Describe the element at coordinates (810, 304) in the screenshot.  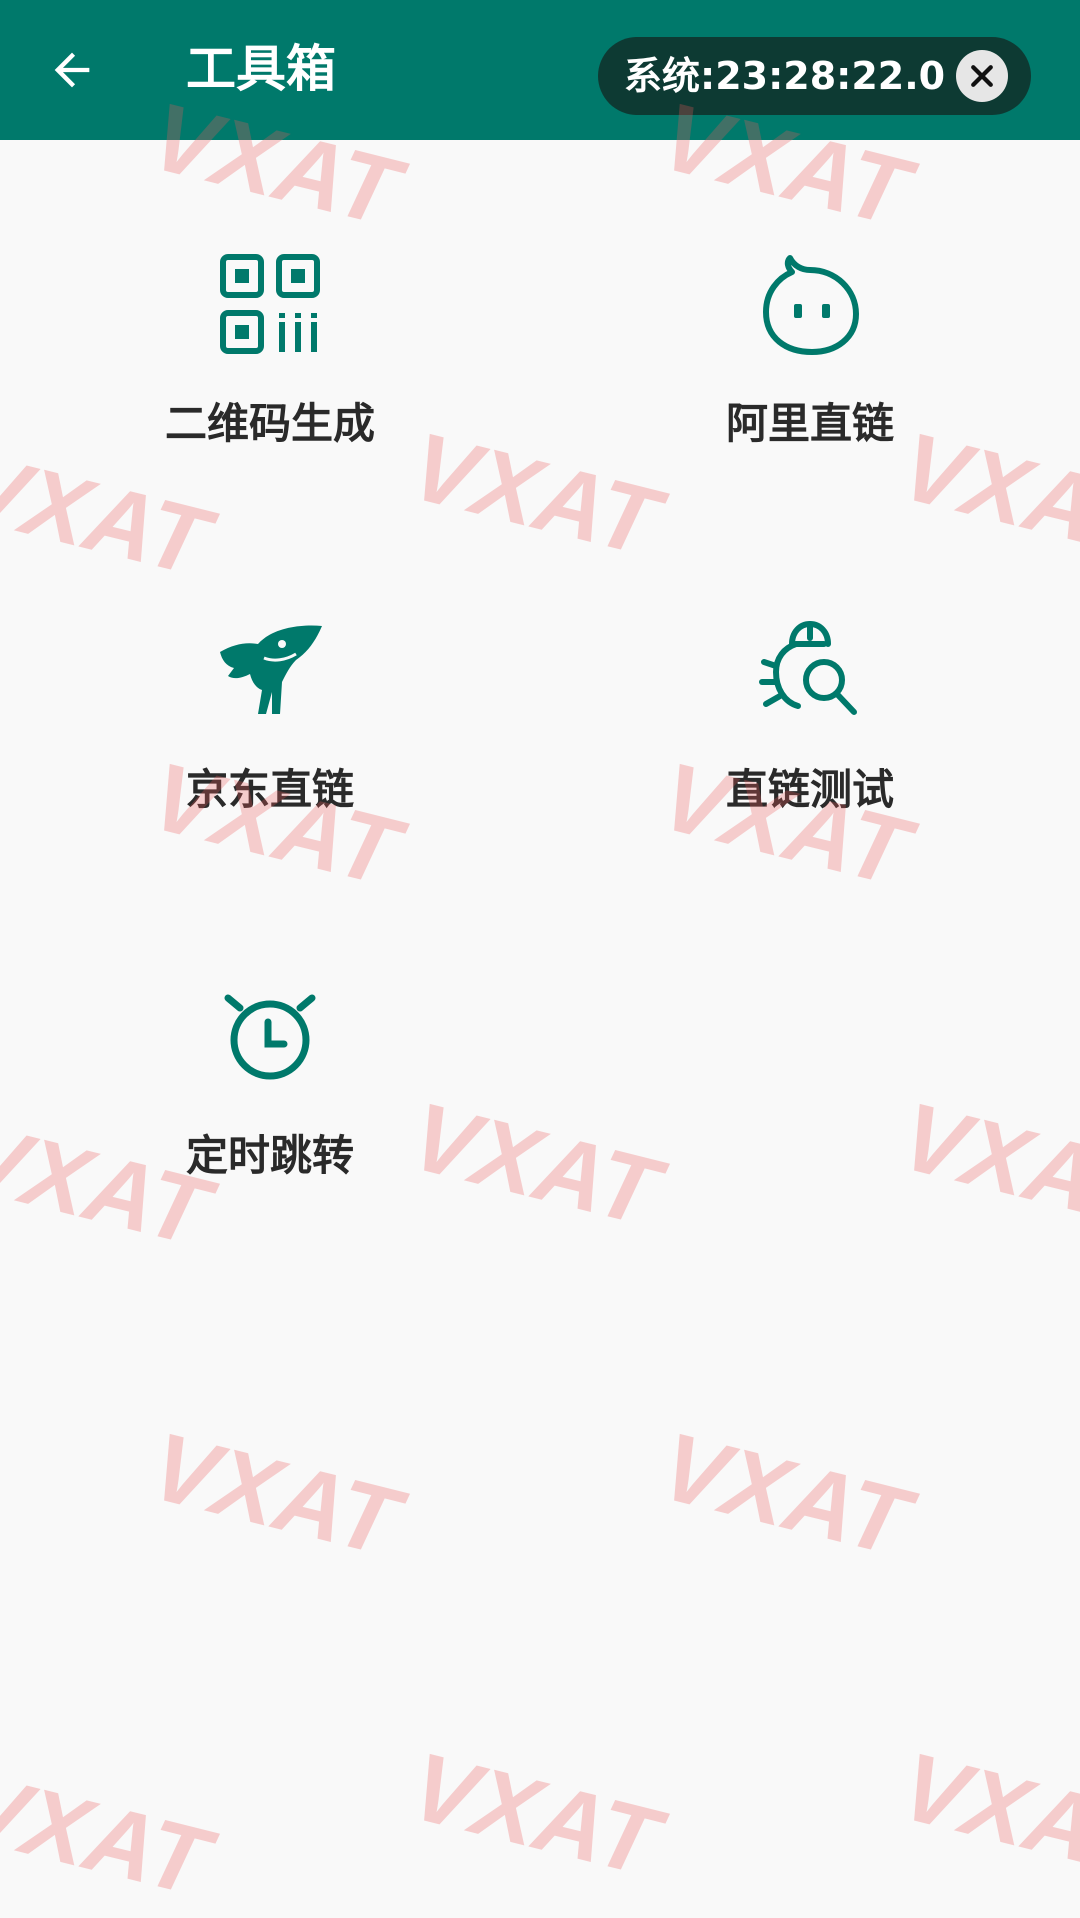
I see `ali-mascot-icon` at that location.